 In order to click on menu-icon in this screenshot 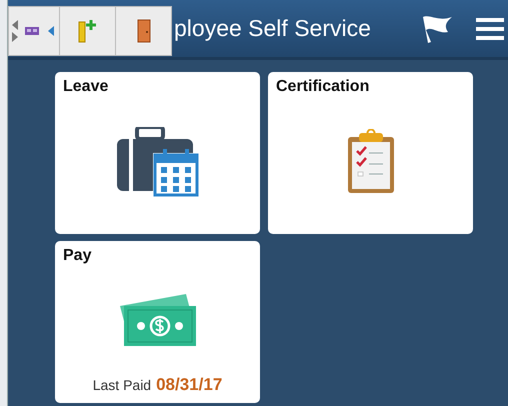, I will do `click(490, 28)`.